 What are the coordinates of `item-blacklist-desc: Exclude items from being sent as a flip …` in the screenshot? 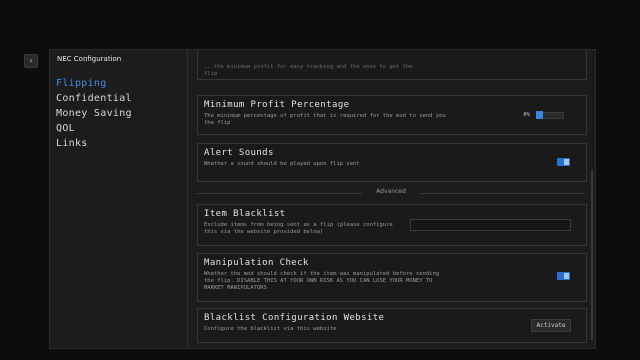 It's located at (298, 228).